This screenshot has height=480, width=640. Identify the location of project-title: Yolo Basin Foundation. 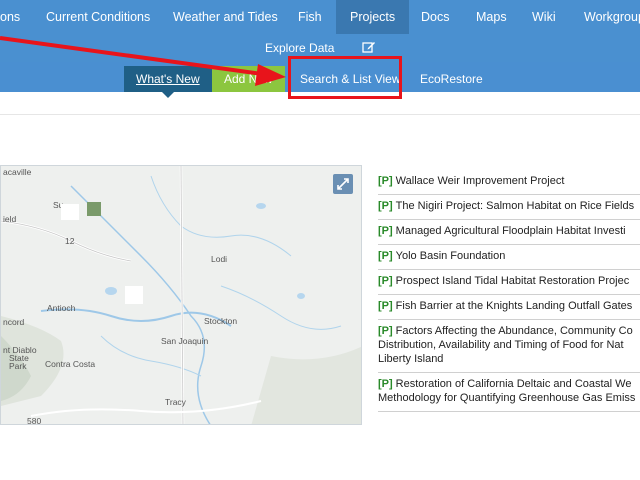
(451, 256).